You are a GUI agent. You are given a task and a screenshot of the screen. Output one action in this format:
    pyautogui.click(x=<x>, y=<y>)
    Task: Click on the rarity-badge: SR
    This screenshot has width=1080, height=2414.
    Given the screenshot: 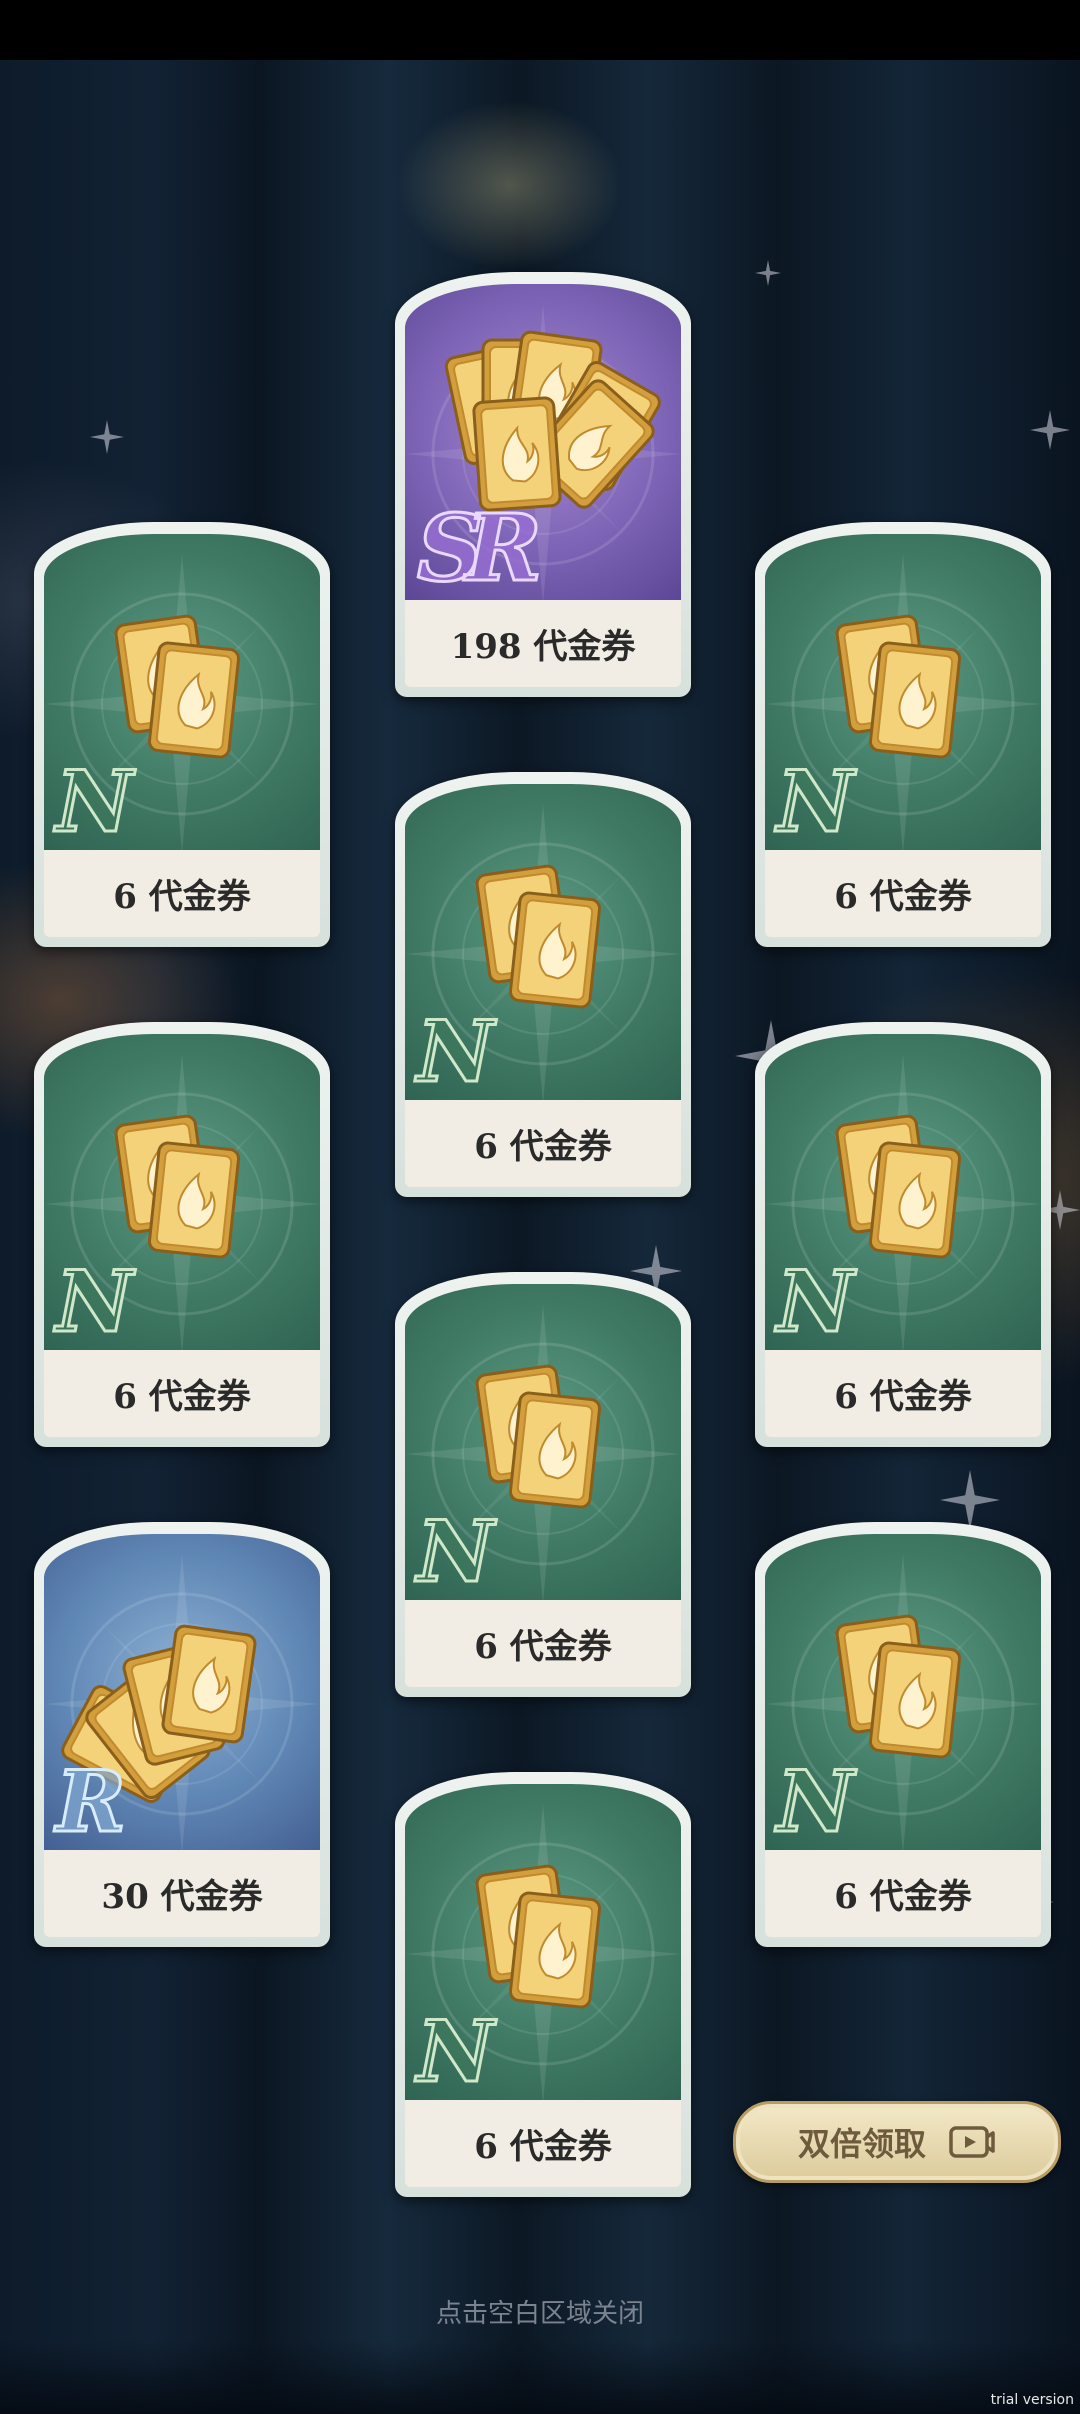 What is the action you would take?
    pyautogui.click(x=480, y=547)
    